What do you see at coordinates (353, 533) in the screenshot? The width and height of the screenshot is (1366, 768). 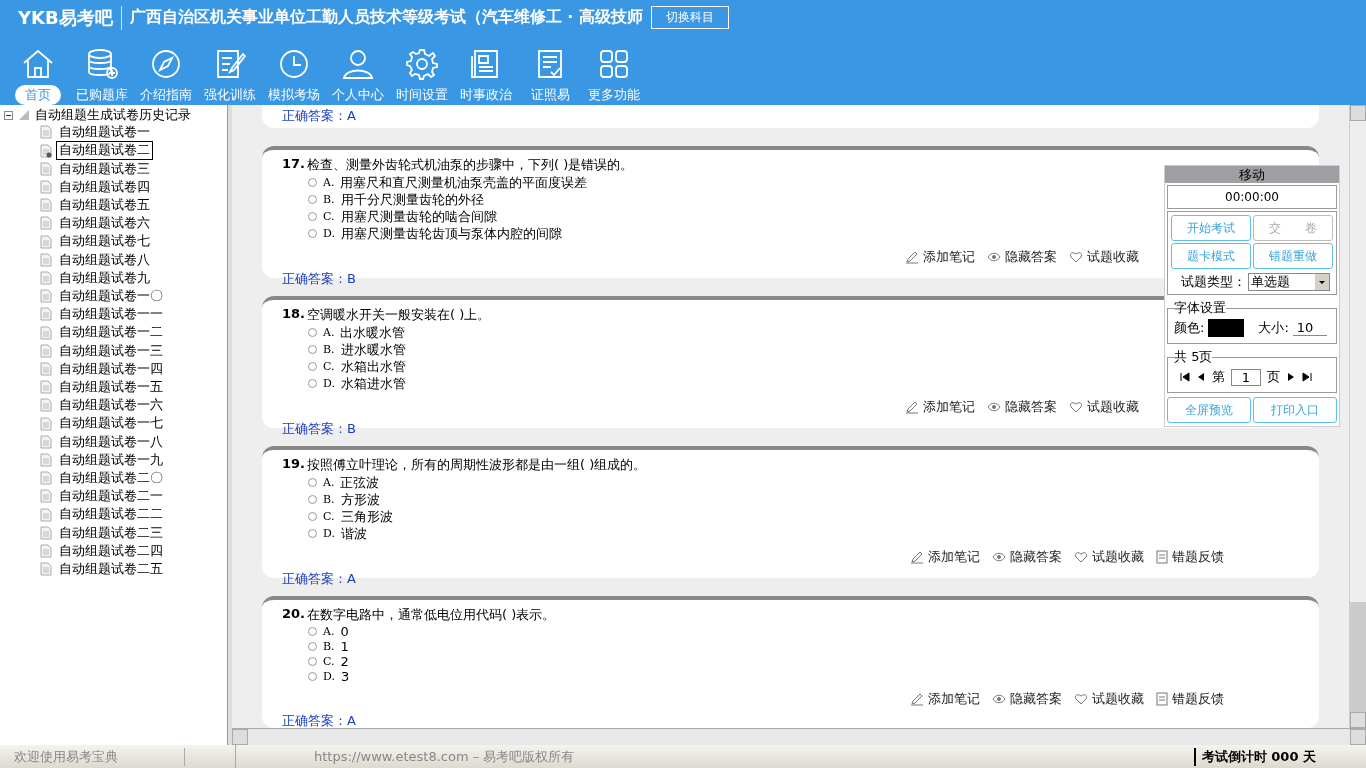 I see `option-text: 谐波` at bounding box center [353, 533].